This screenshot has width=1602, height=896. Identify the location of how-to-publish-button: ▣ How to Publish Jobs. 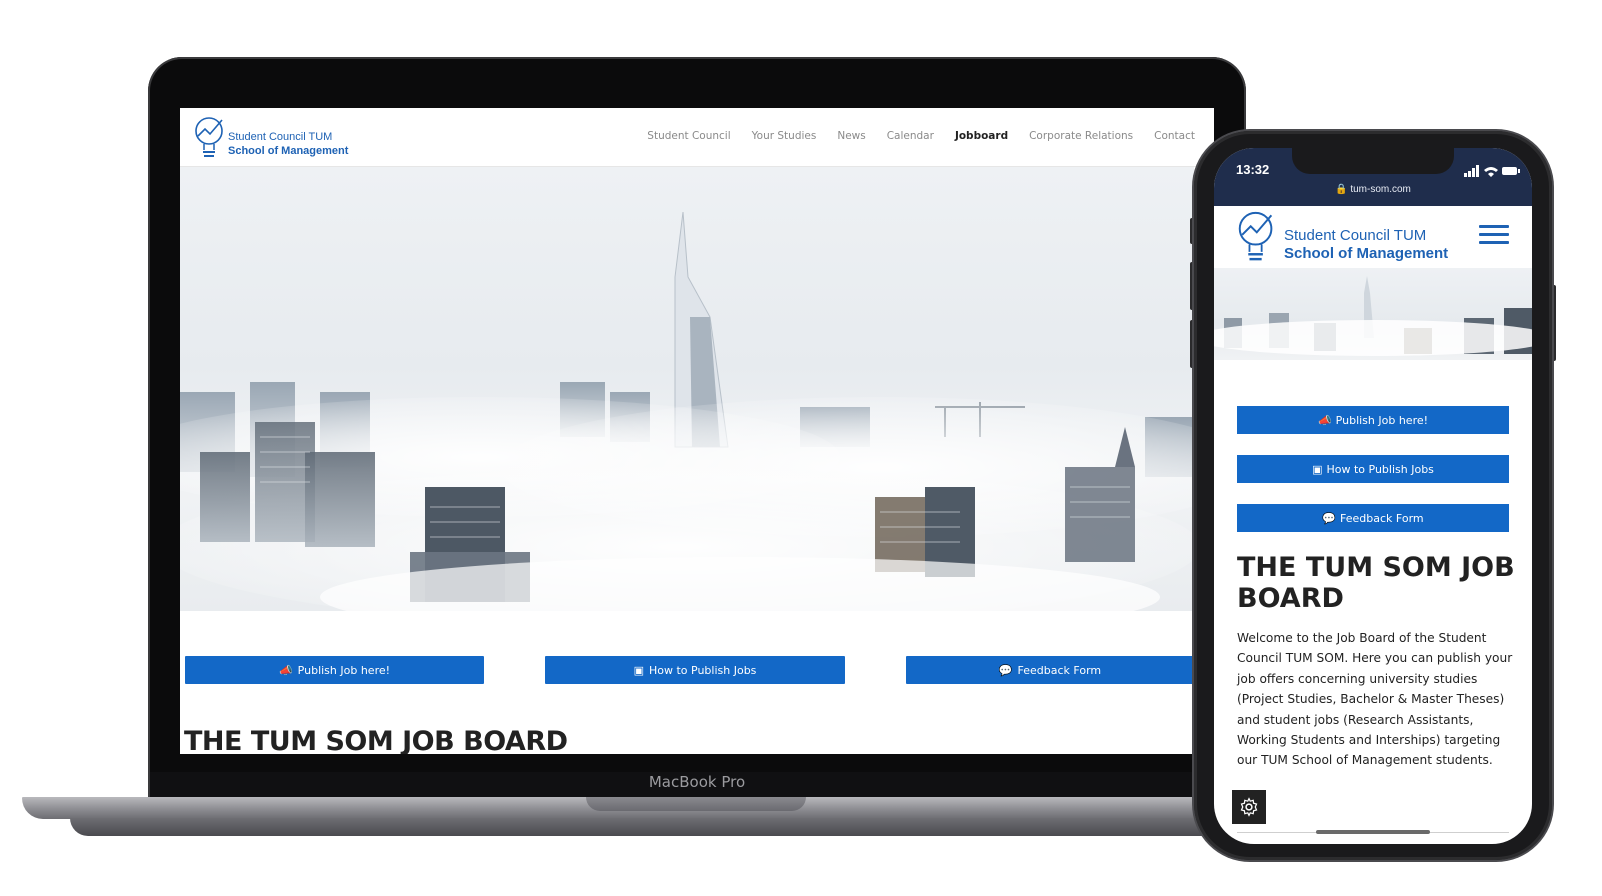
(695, 670).